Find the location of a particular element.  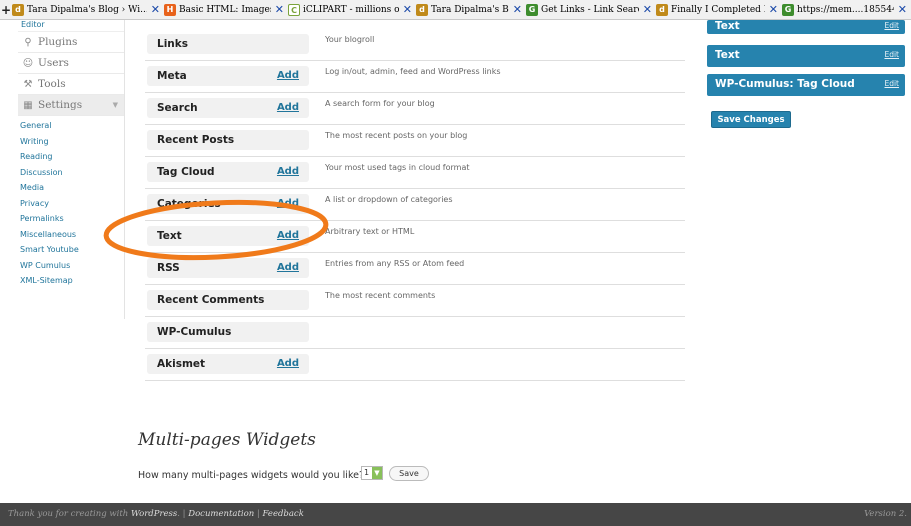

wordpress-link: WordPress is located at coordinates (154, 514).